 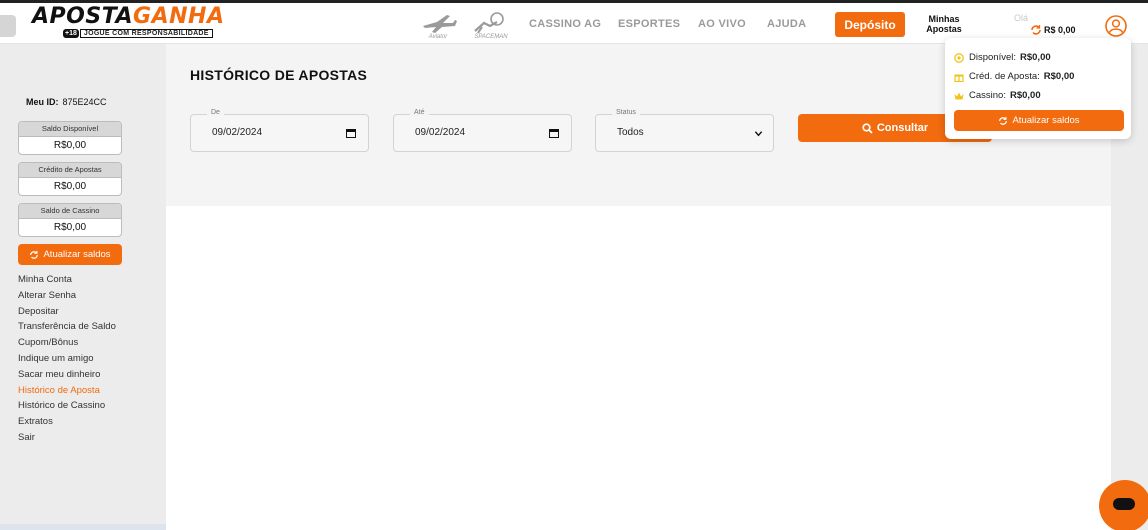 I want to click on consult-label: Consultar, so click(x=902, y=128).